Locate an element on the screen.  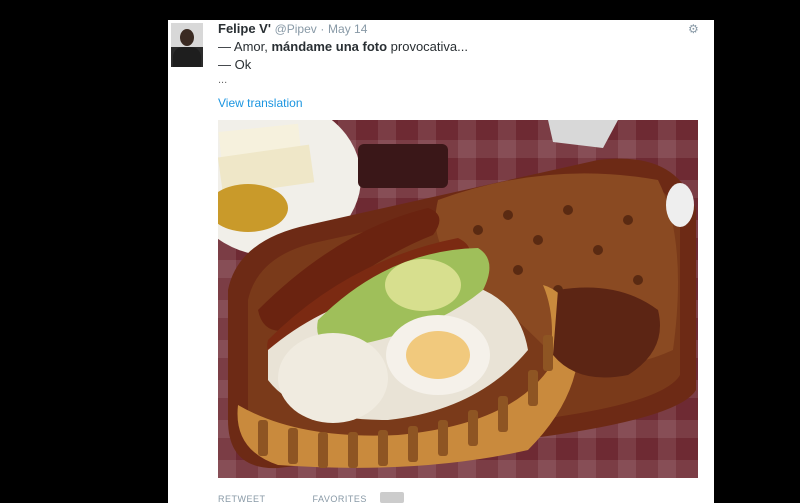
tweet-date: May 14 is located at coordinates (347, 29).